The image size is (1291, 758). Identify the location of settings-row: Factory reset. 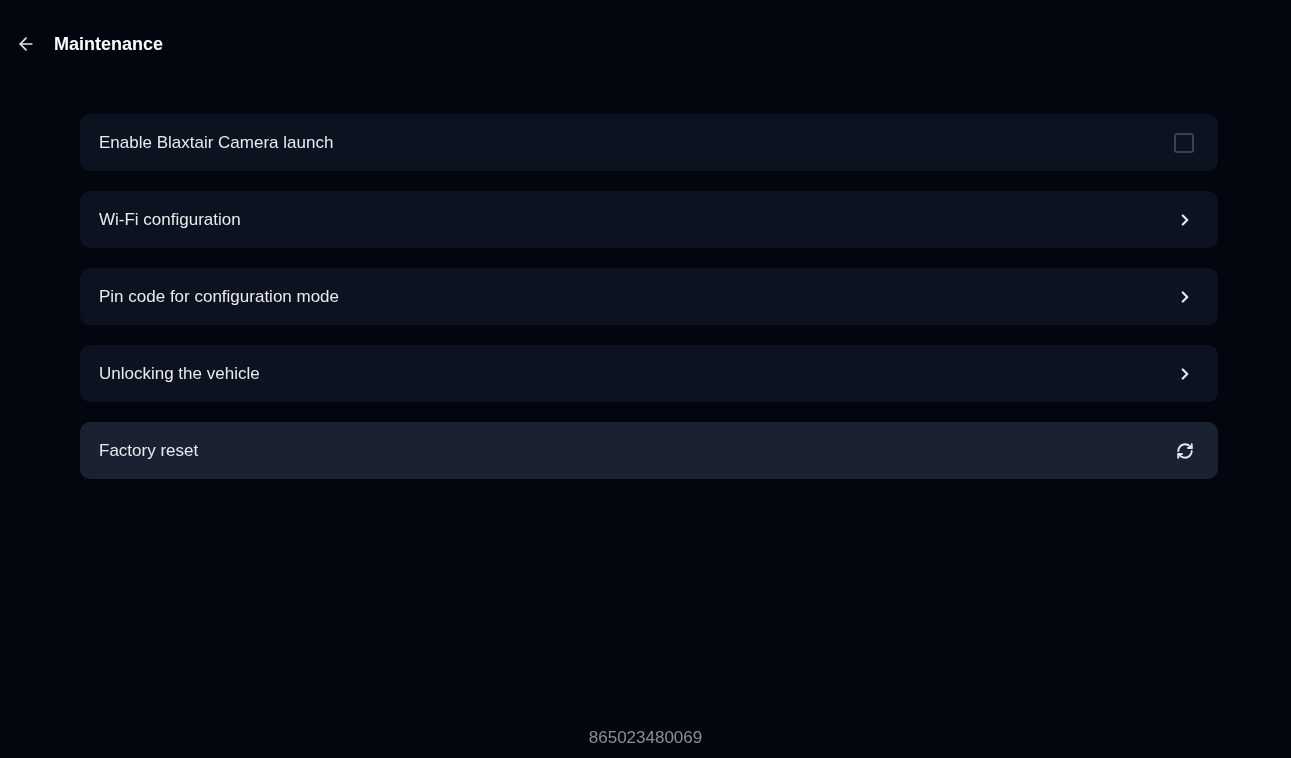
(649, 450).